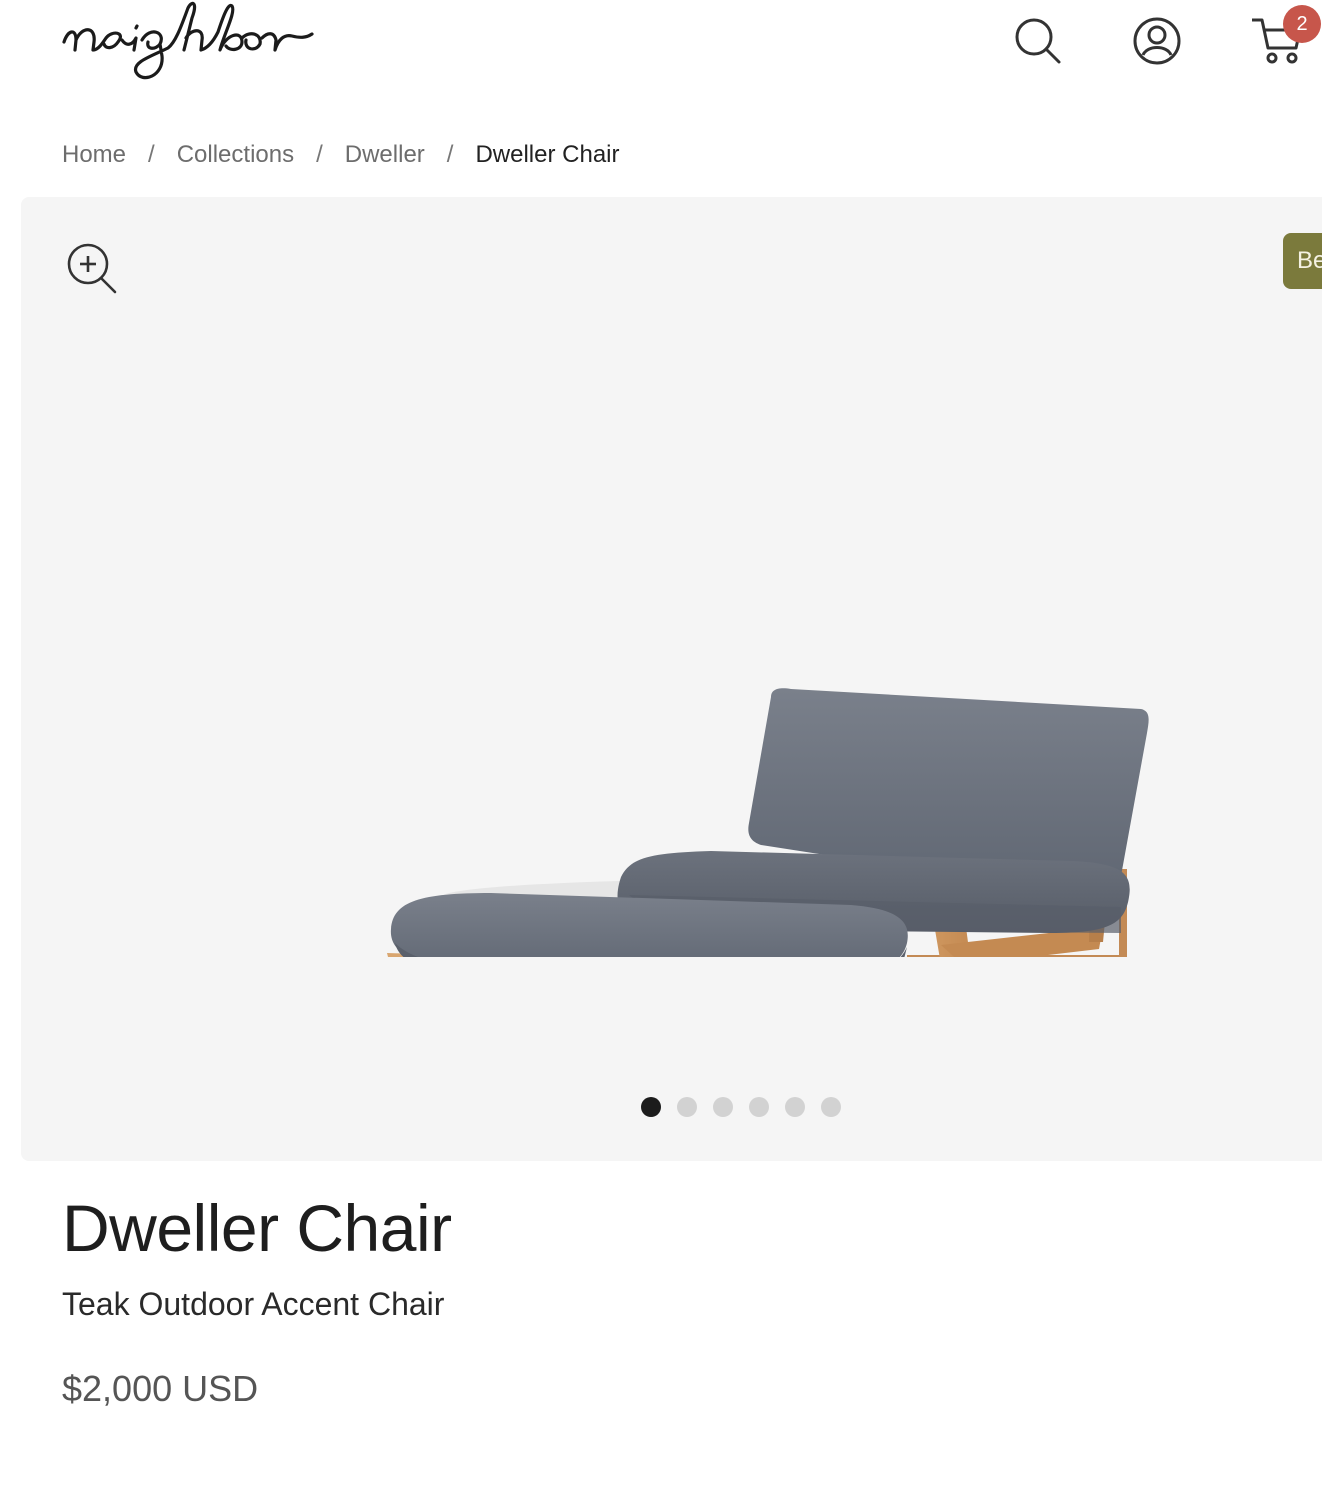 The width and height of the screenshot is (1322, 1500). I want to click on product-price: $2,000 USD, so click(160, 1388).